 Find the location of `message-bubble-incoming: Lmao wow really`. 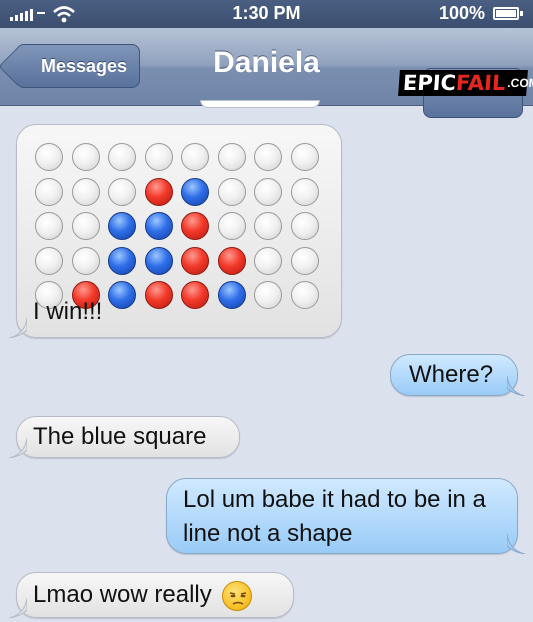

message-bubble-incoming: Lmao wow really is located at coordinates (151, 595).